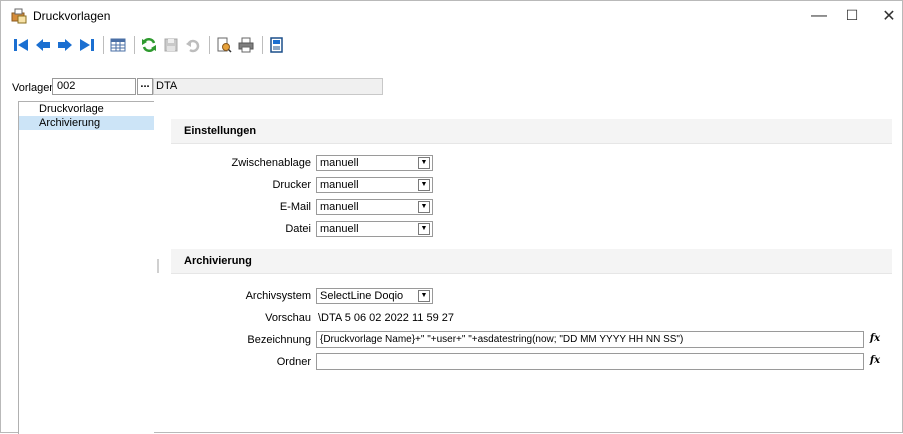 The height and width of the screenshot is (434, 903). I want to click on undo-button, so click(193, 45).